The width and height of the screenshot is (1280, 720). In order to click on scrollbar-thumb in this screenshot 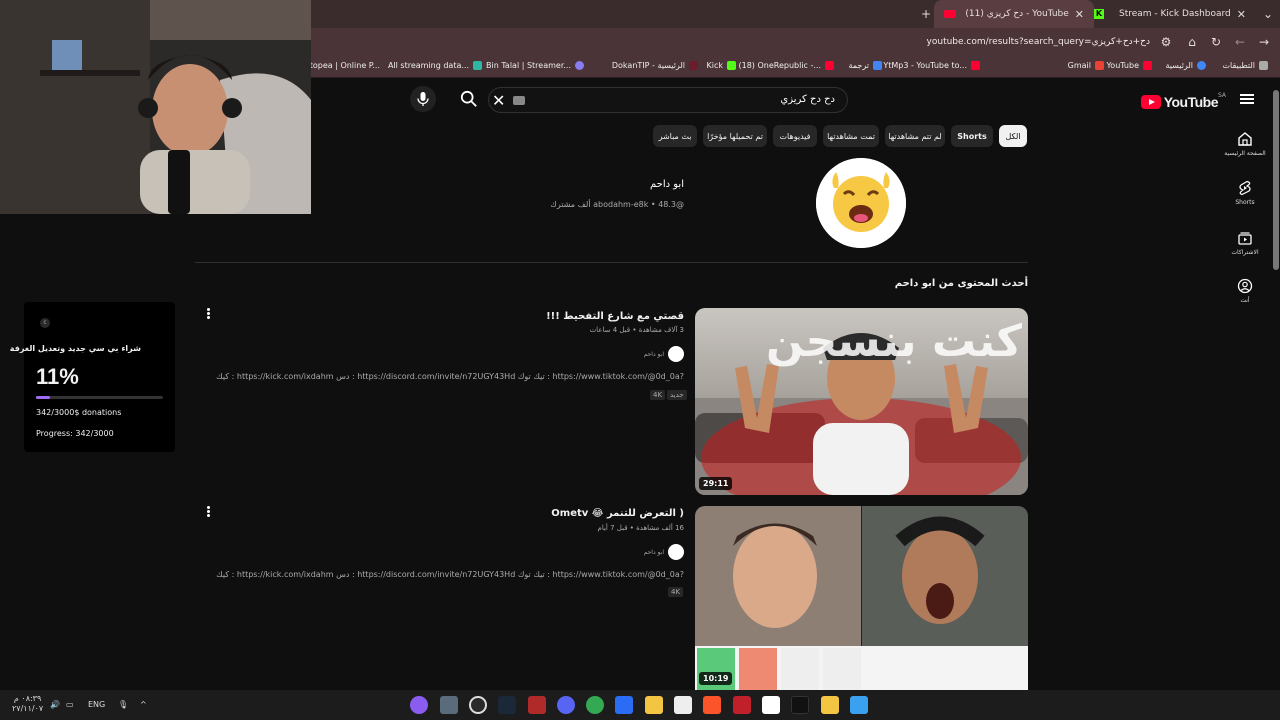, I will do `click(1276, 180)`.